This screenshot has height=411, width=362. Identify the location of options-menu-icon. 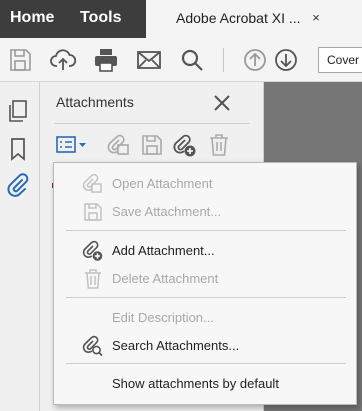
(72, 145).